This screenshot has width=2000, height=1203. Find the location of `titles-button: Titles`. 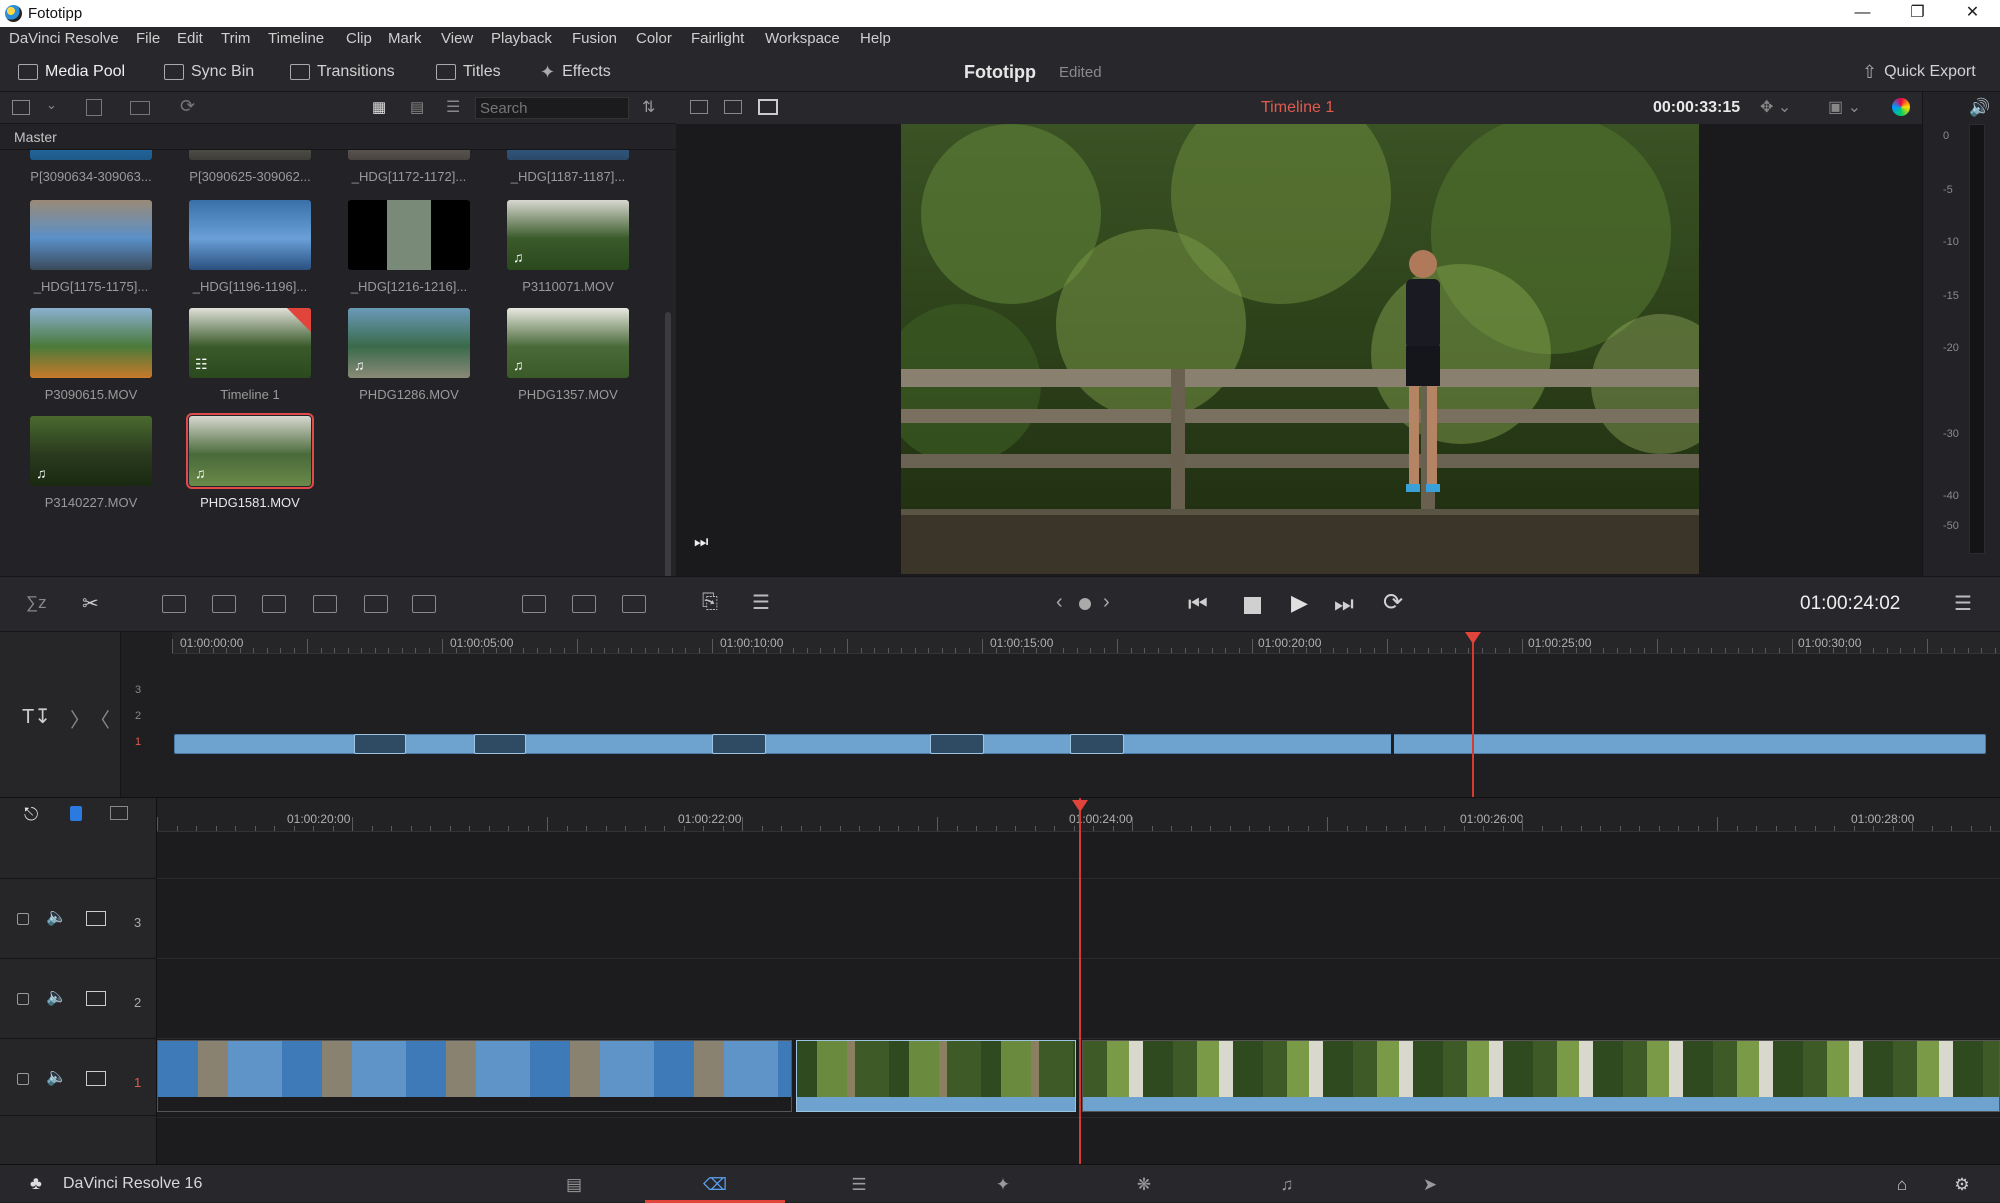

titles-button: Titles is located at coordinates (468, 72).